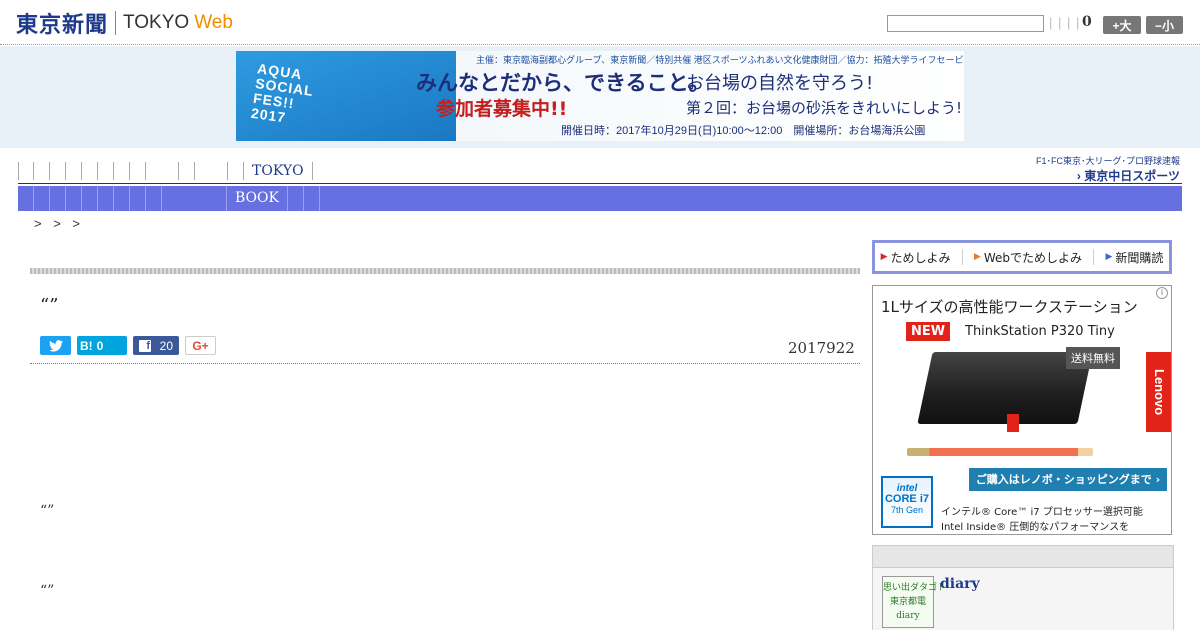 This screenshot has width=1200, height=630. What do you see at coordinates (1042, 512) in the screenshot?
I see `ad-copy-line1: インテル® Core™ i7 プロセッサー選択可能` at bounding box center [1042, 512].